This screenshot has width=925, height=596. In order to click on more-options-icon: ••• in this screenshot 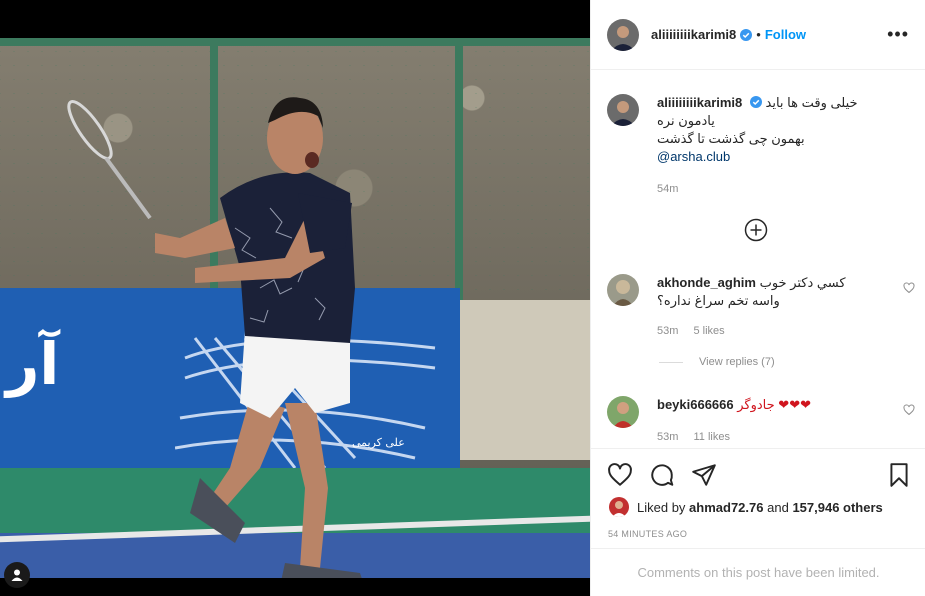, I will do `click(898, 34)`.